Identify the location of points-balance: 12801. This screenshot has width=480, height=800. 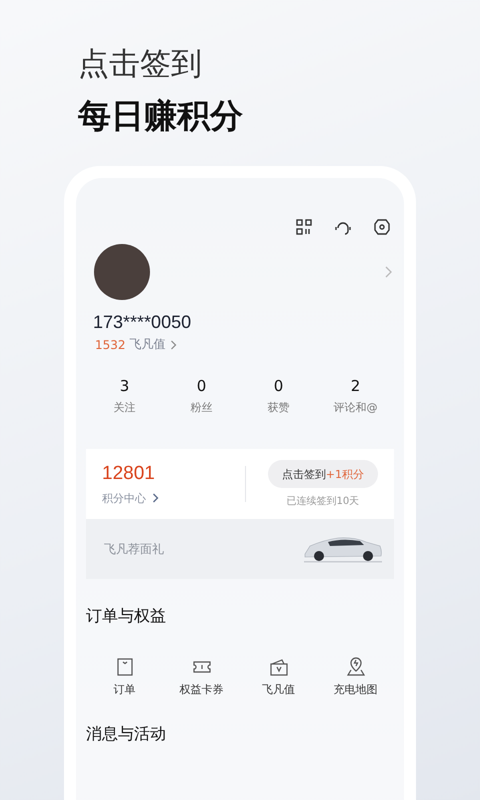
(129, 473).